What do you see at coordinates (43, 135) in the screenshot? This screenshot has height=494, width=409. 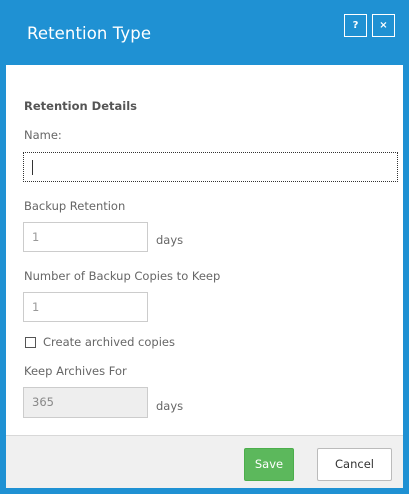 I see `name-label: Name:` at bounding box center [43, 135].